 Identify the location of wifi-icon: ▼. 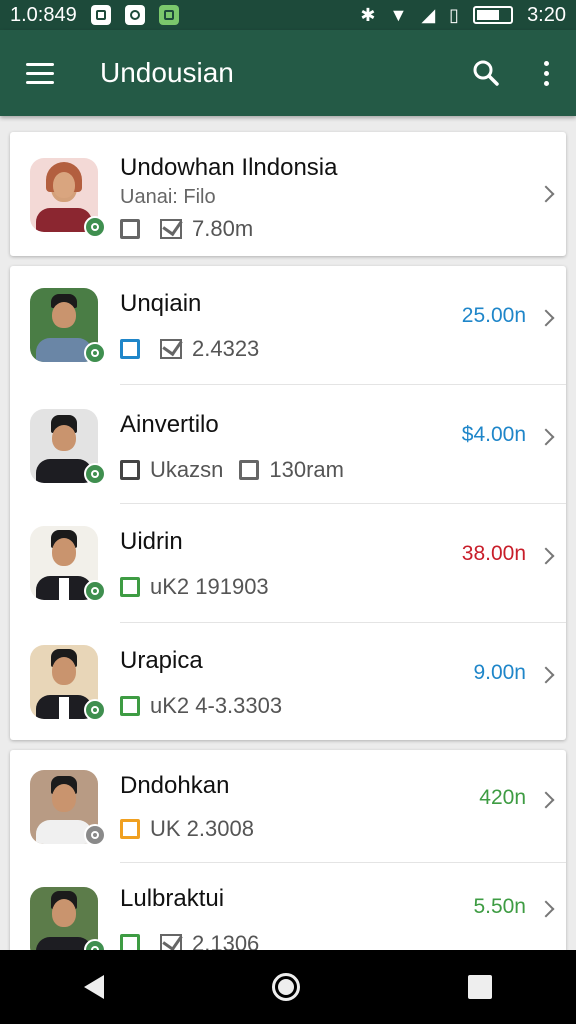
(398, 14).